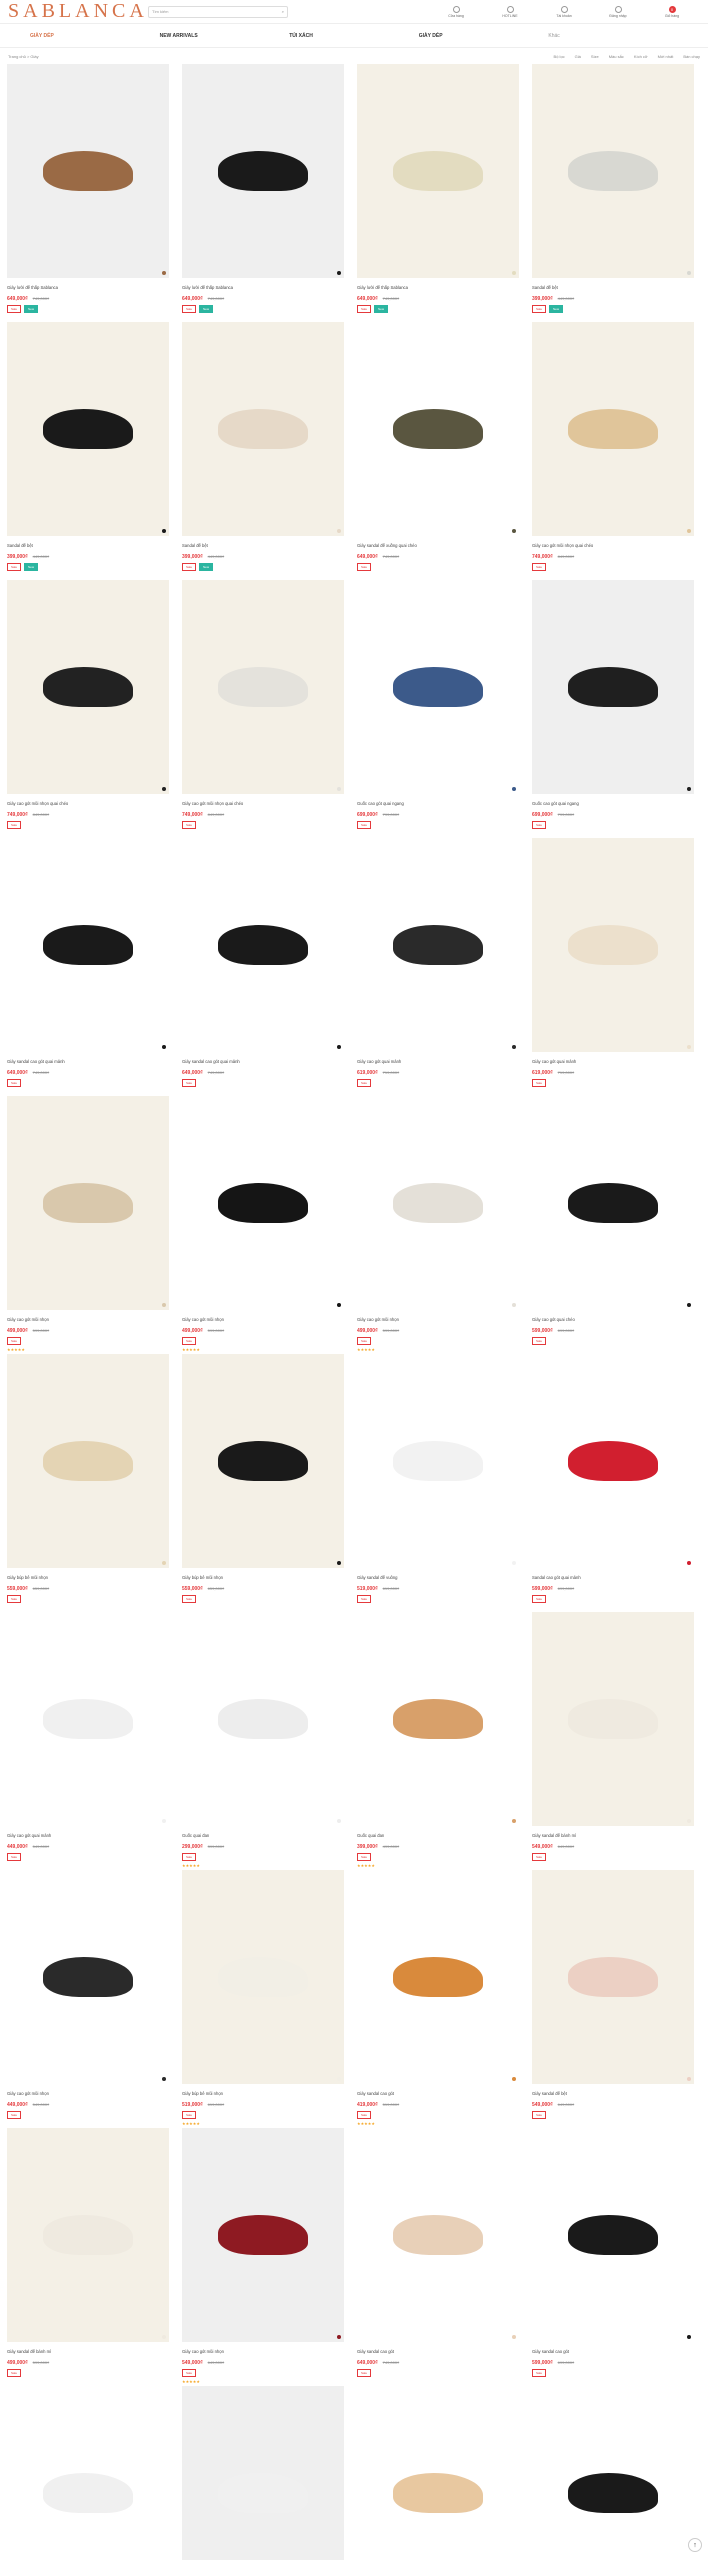  I want to click on breadcrumb: Trang chủ > Giày, so click(23, 56).